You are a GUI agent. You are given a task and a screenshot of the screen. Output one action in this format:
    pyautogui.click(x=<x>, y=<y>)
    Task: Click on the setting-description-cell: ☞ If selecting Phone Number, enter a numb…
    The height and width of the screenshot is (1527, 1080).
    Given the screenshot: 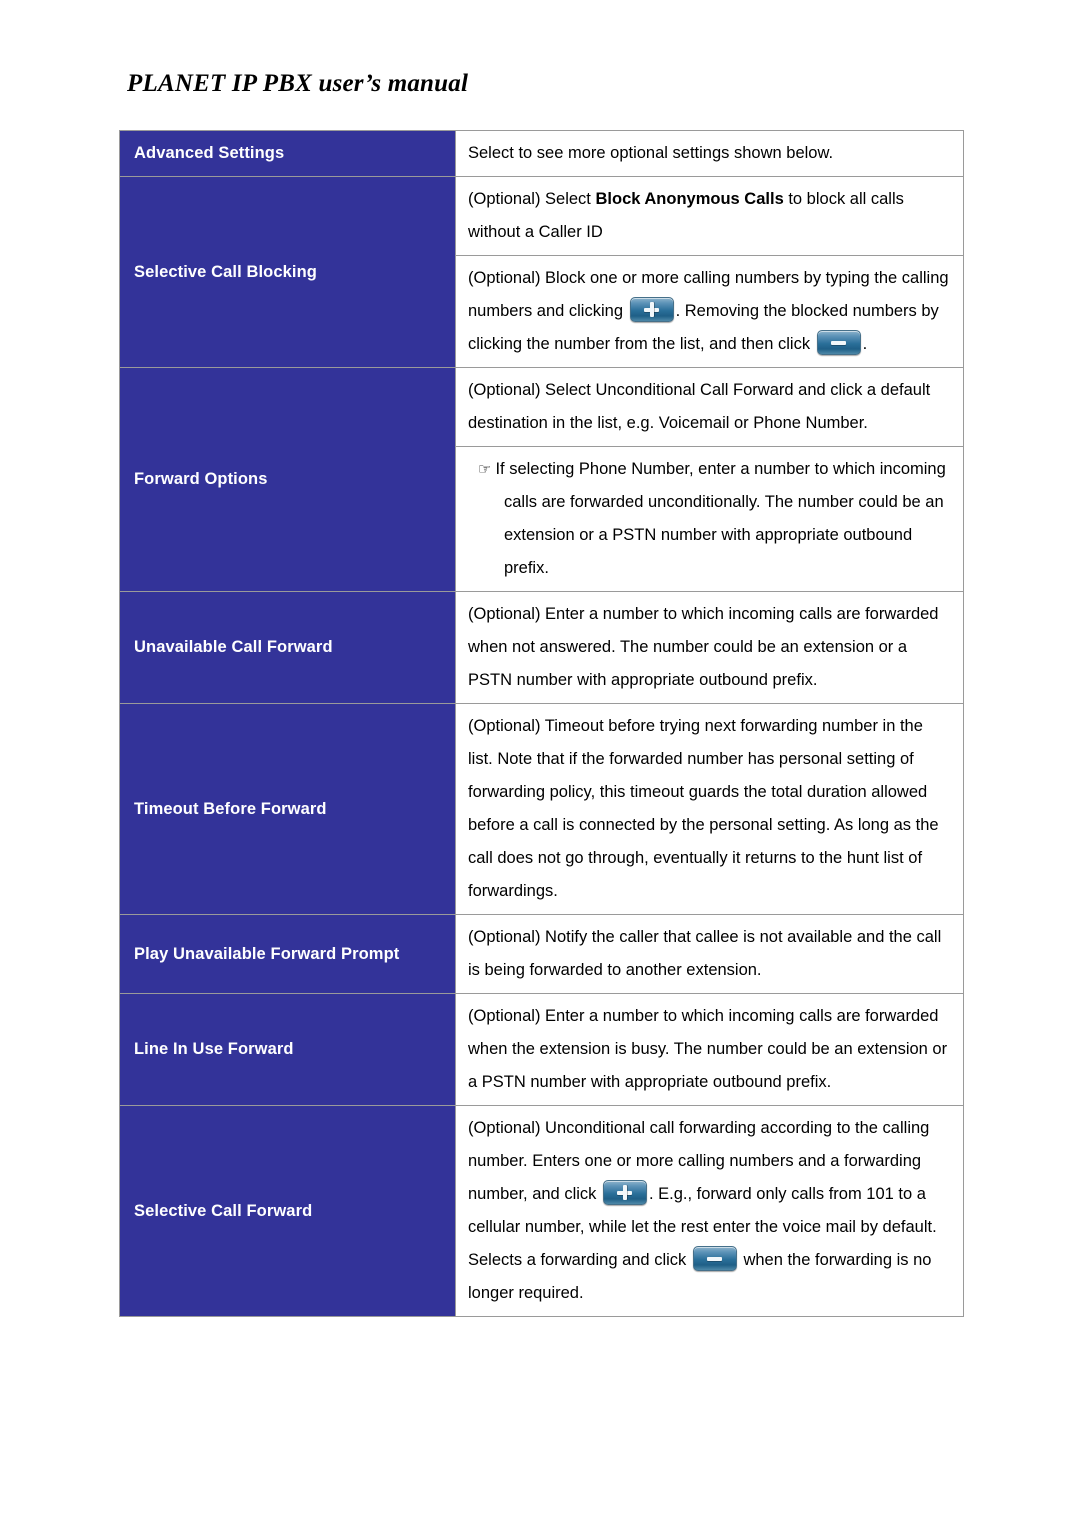 What is the action you would take?
    pyautogui.click(x=709, y=519)
    